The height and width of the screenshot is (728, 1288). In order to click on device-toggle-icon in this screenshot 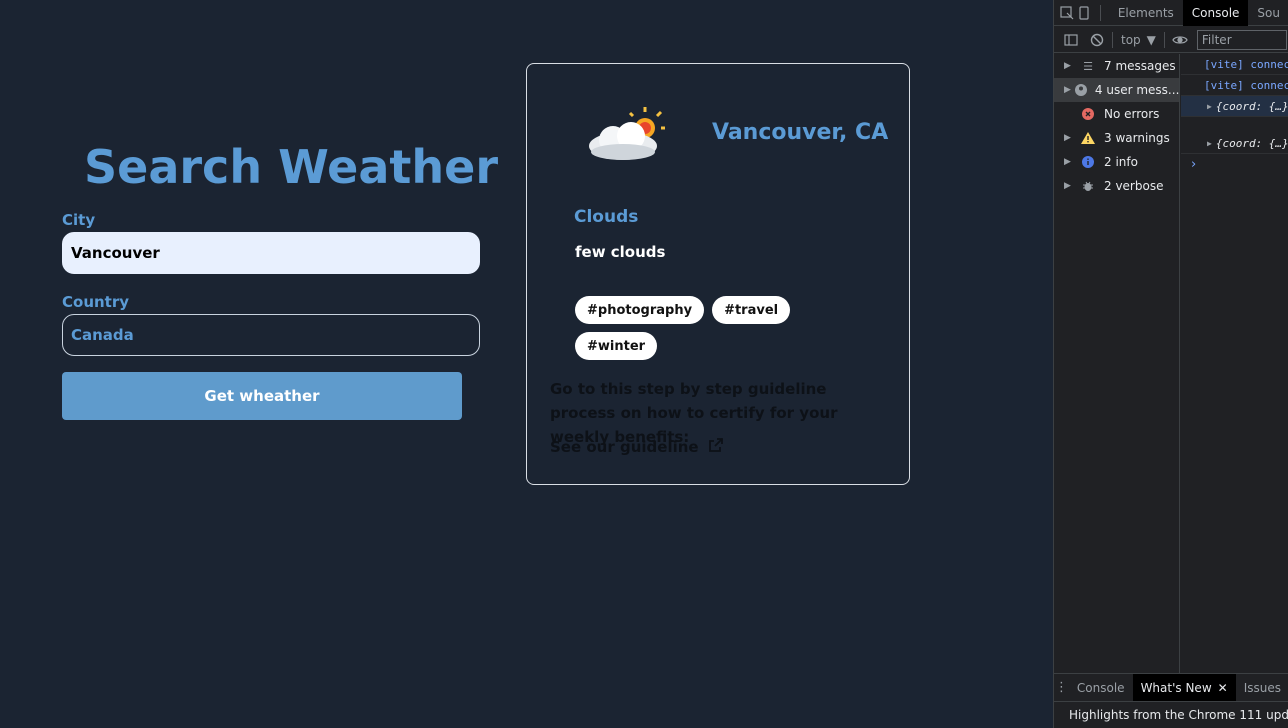, I will do `click(1083, 13)`.